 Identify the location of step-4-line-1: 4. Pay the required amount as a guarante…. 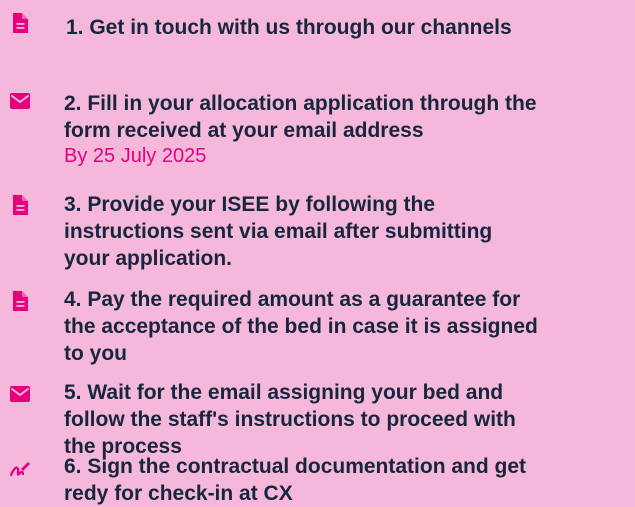
(292, 299).